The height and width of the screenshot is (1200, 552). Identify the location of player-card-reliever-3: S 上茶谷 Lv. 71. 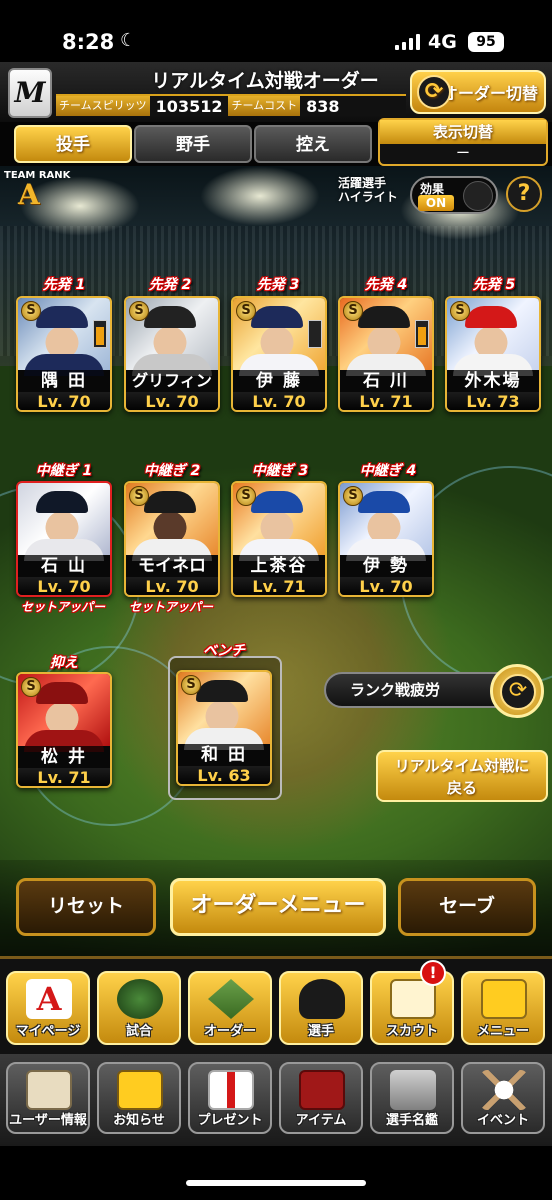
(279, 539).